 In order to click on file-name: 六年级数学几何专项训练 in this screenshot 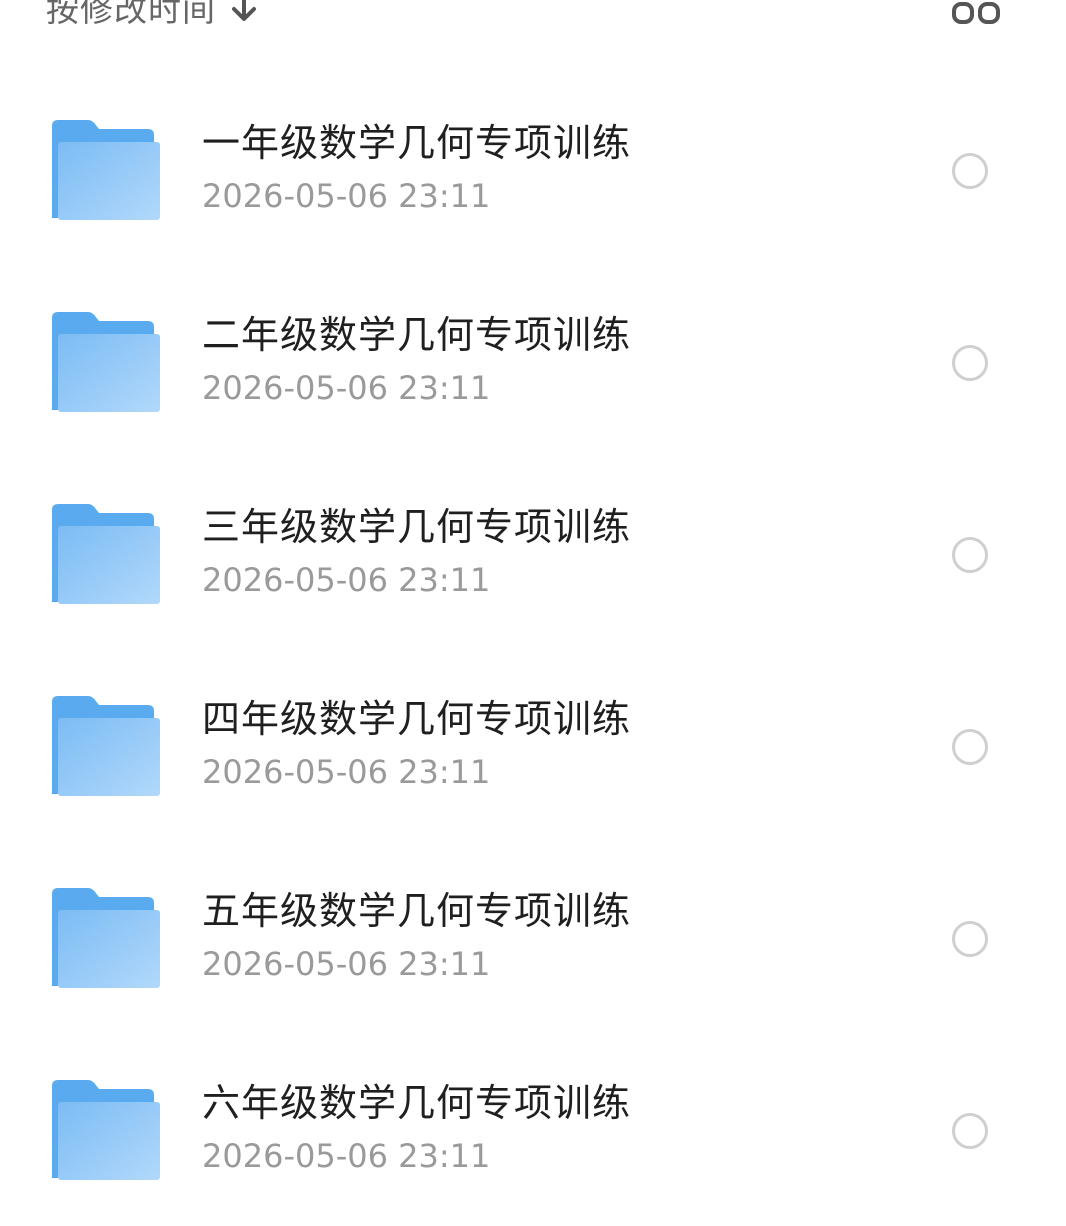, I will do `click(417, 1103)`.